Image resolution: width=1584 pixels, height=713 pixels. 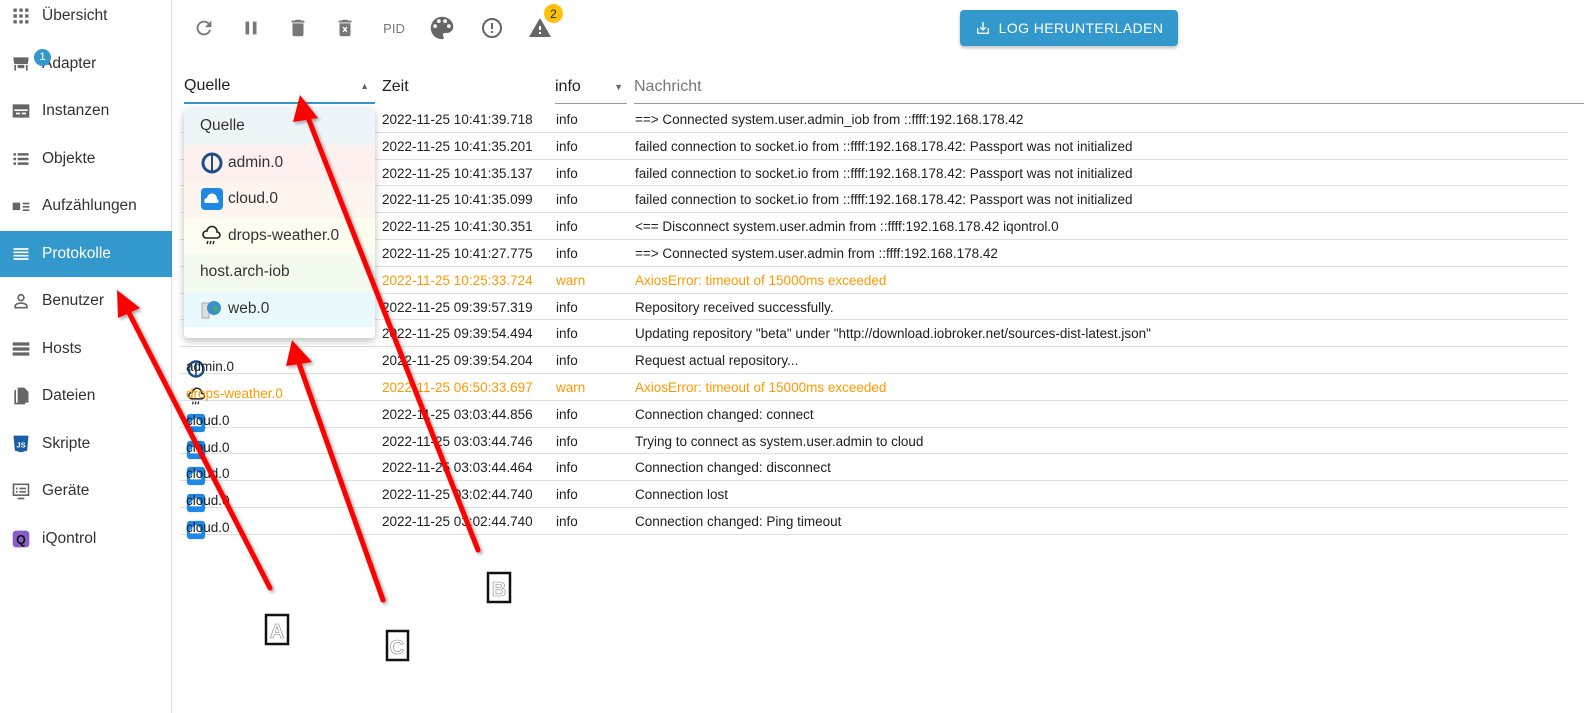 What do you see at coordinates (466, 87) in the screenshot?
I see `time-header: Zeit` at bounding box center [466, 87].